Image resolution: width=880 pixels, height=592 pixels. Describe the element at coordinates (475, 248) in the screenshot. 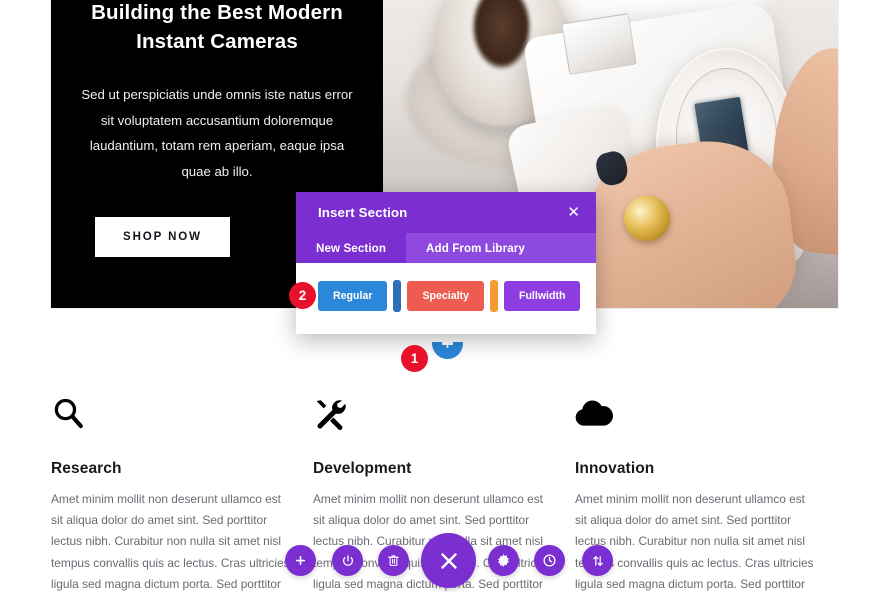

I see `tab-add-from-library: Add From Library` at that location.